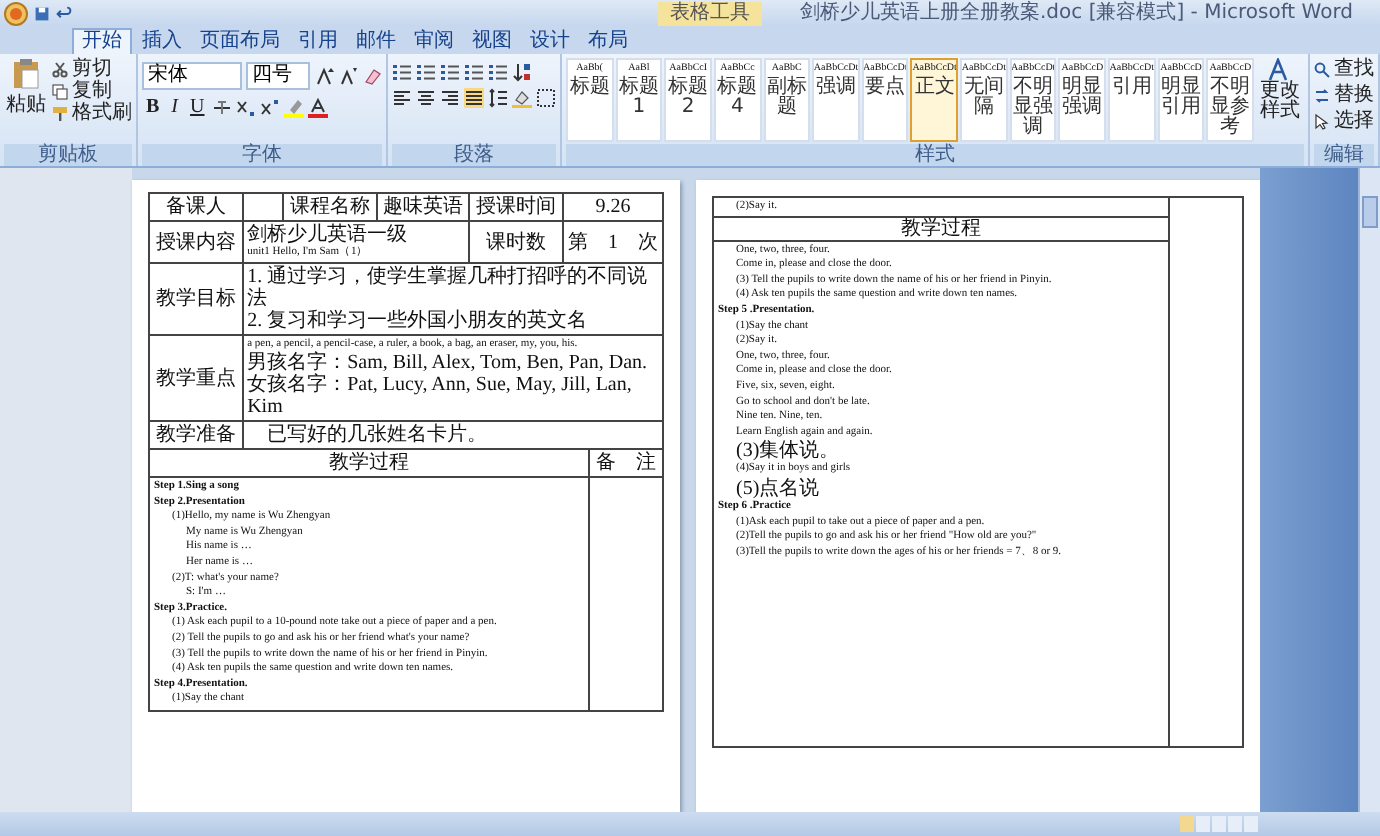 The image size is (1380, 836). What do you see at coordinates (376, 42) in the screenshot?
I see `ribbon-tab: 邮件` at bounding box center [376, 42].